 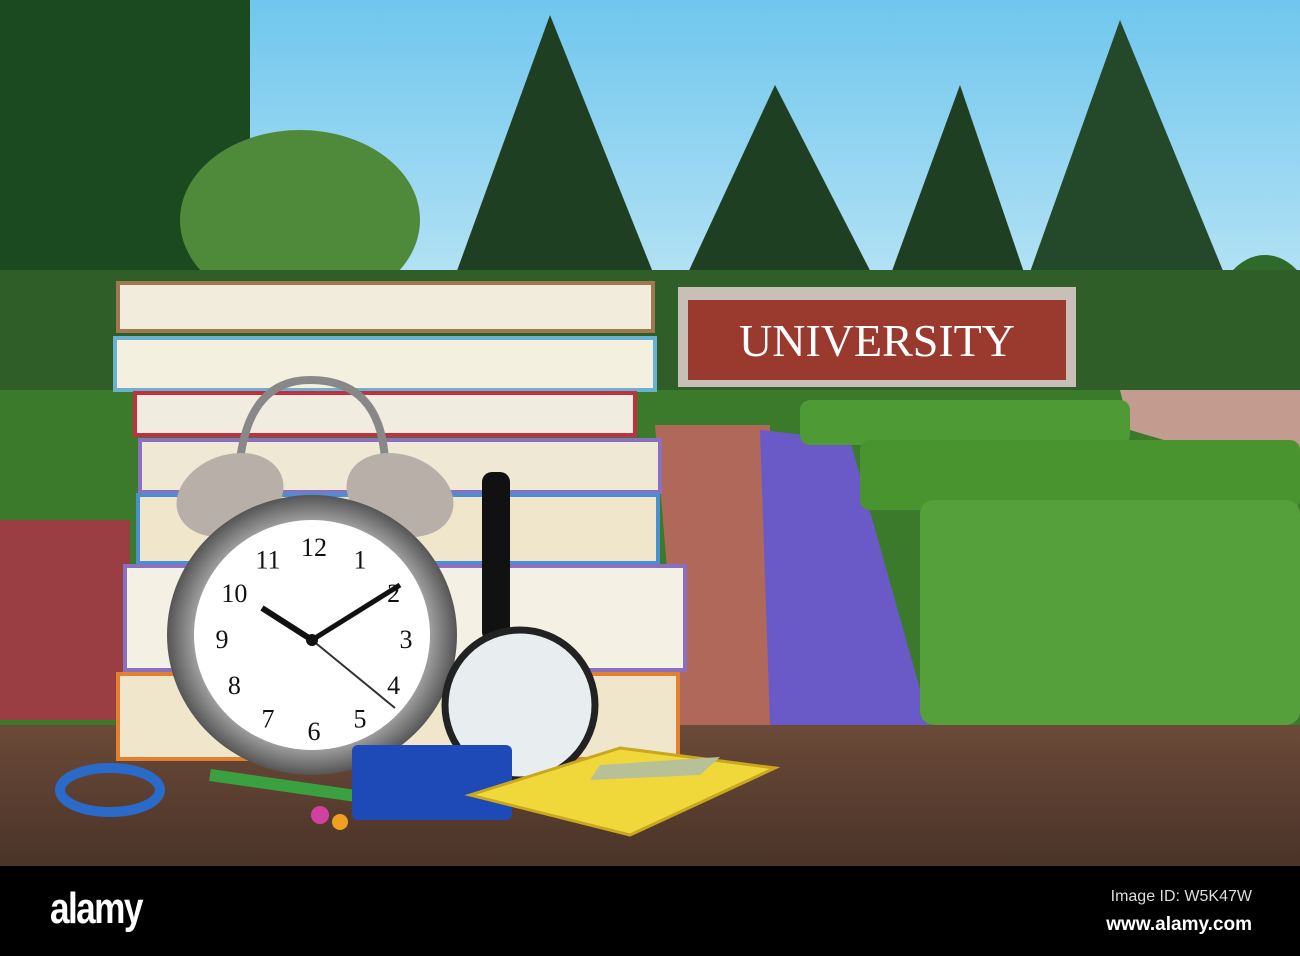 What do you see at coordinates (877, 340) in the screenshot?
I see `sign-text: UNIVERSITY` at bounding box center [877, 340].